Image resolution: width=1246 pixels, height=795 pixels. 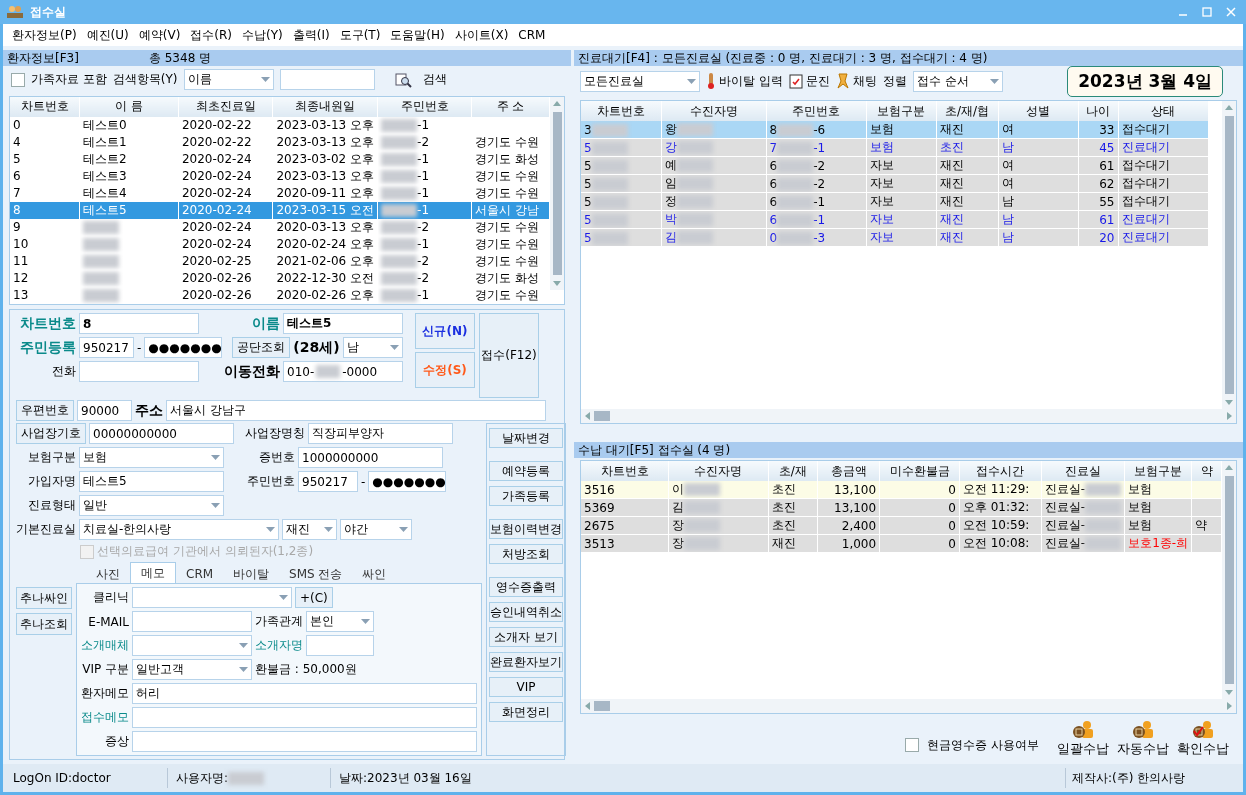 I want to click on column-header: 이 름, so click(x=129, y=106).